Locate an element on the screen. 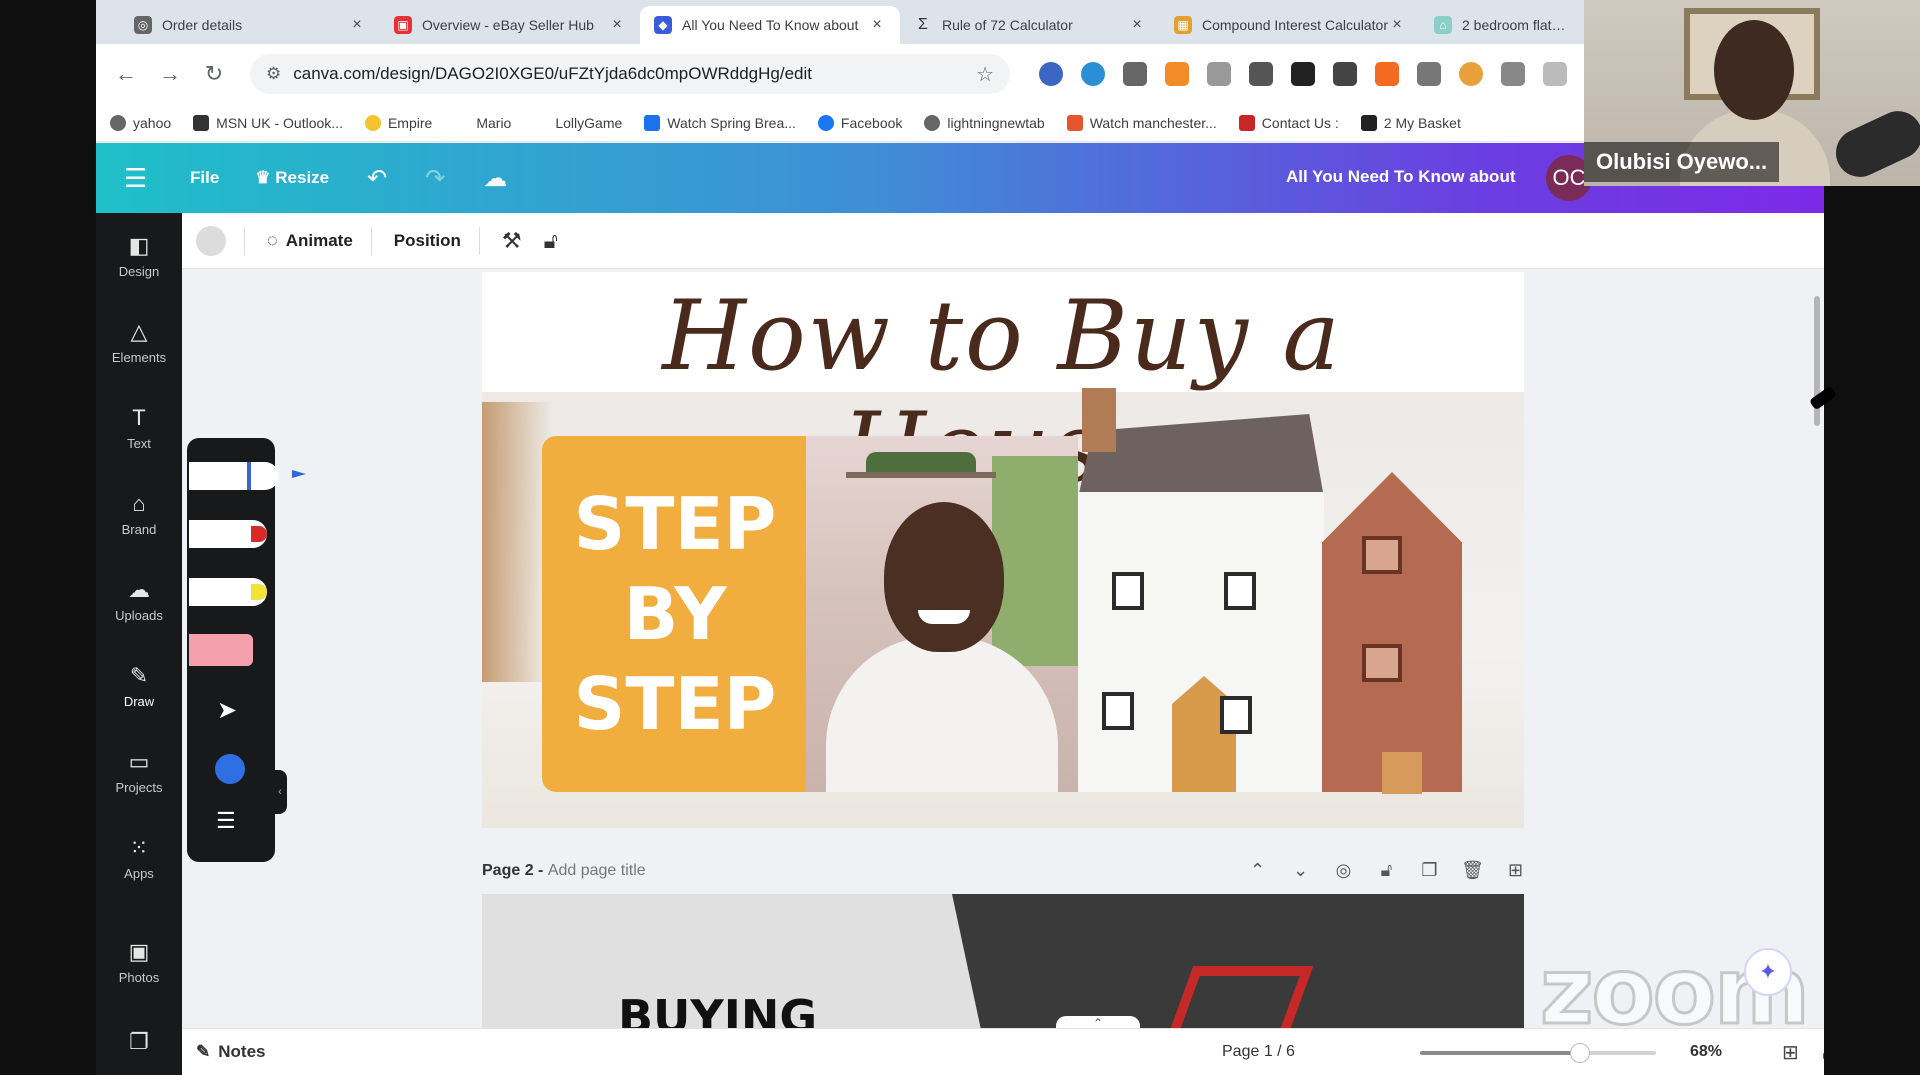 The height and width of the screenshot is (1075, 1920). zoom-slider-thumb is located at coordinates (1580, 1053).